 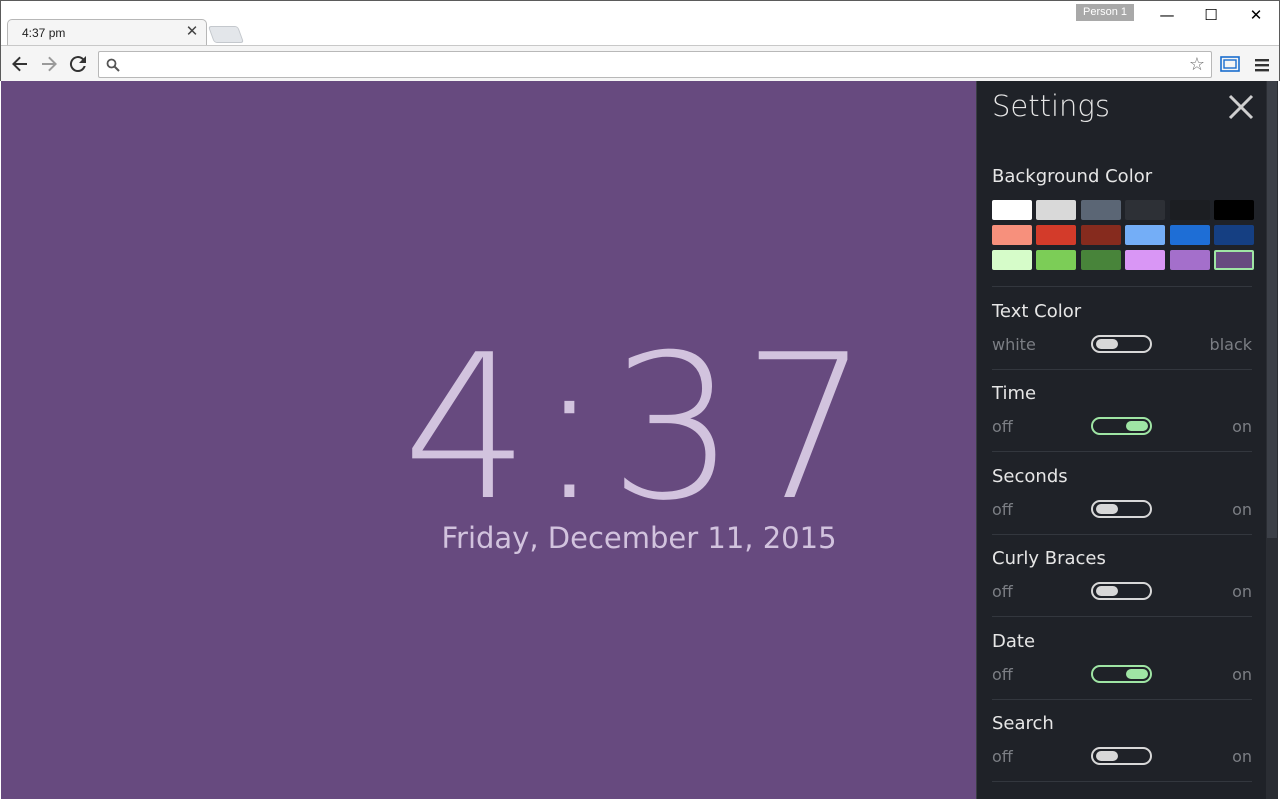 I want to click on search-off-label: off, so click(x=1002, y=756).